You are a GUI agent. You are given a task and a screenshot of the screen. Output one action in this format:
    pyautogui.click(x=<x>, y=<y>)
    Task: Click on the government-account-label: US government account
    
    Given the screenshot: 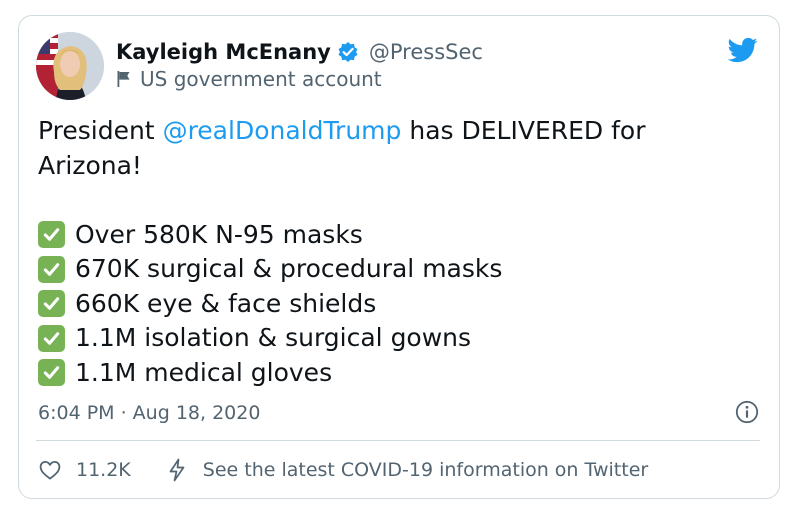 What is the action you would take?
    pyautogui.click(x=249, y=79)
    